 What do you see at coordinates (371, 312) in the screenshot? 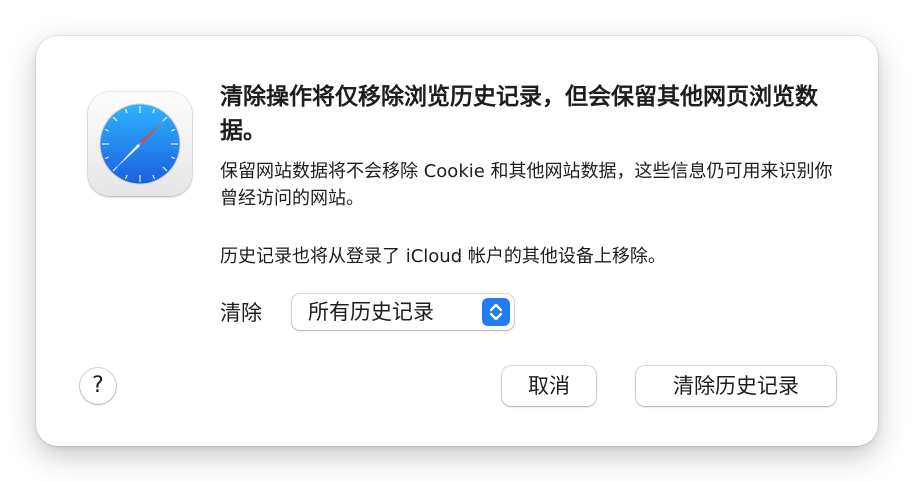
I see `clear-range-value: 所有历史记录` at bounding box center [371, 312].